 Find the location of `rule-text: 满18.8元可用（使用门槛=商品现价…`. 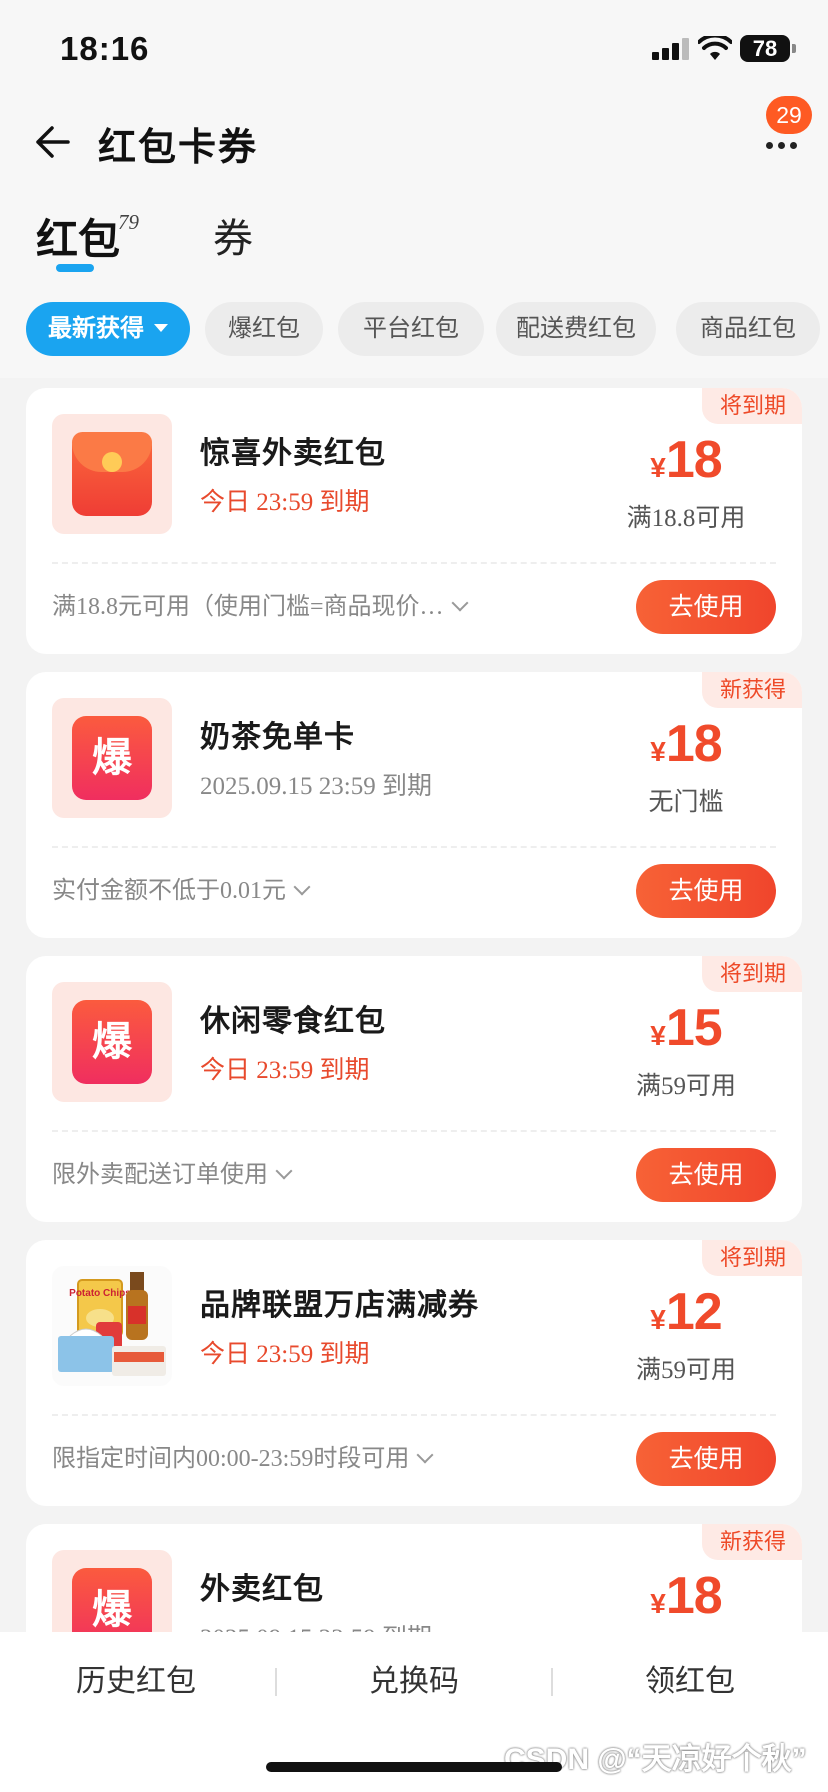

rule-text: 满18.8元可用（使用门槛=商品现价… is located at coordinates (248, 607).